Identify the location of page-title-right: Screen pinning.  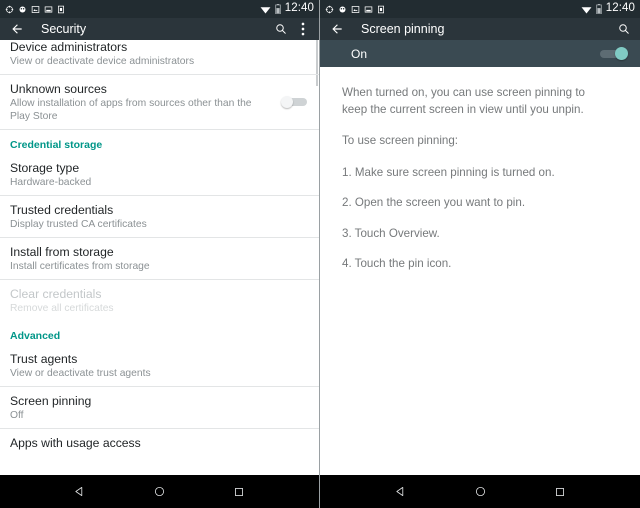
(403, 29).